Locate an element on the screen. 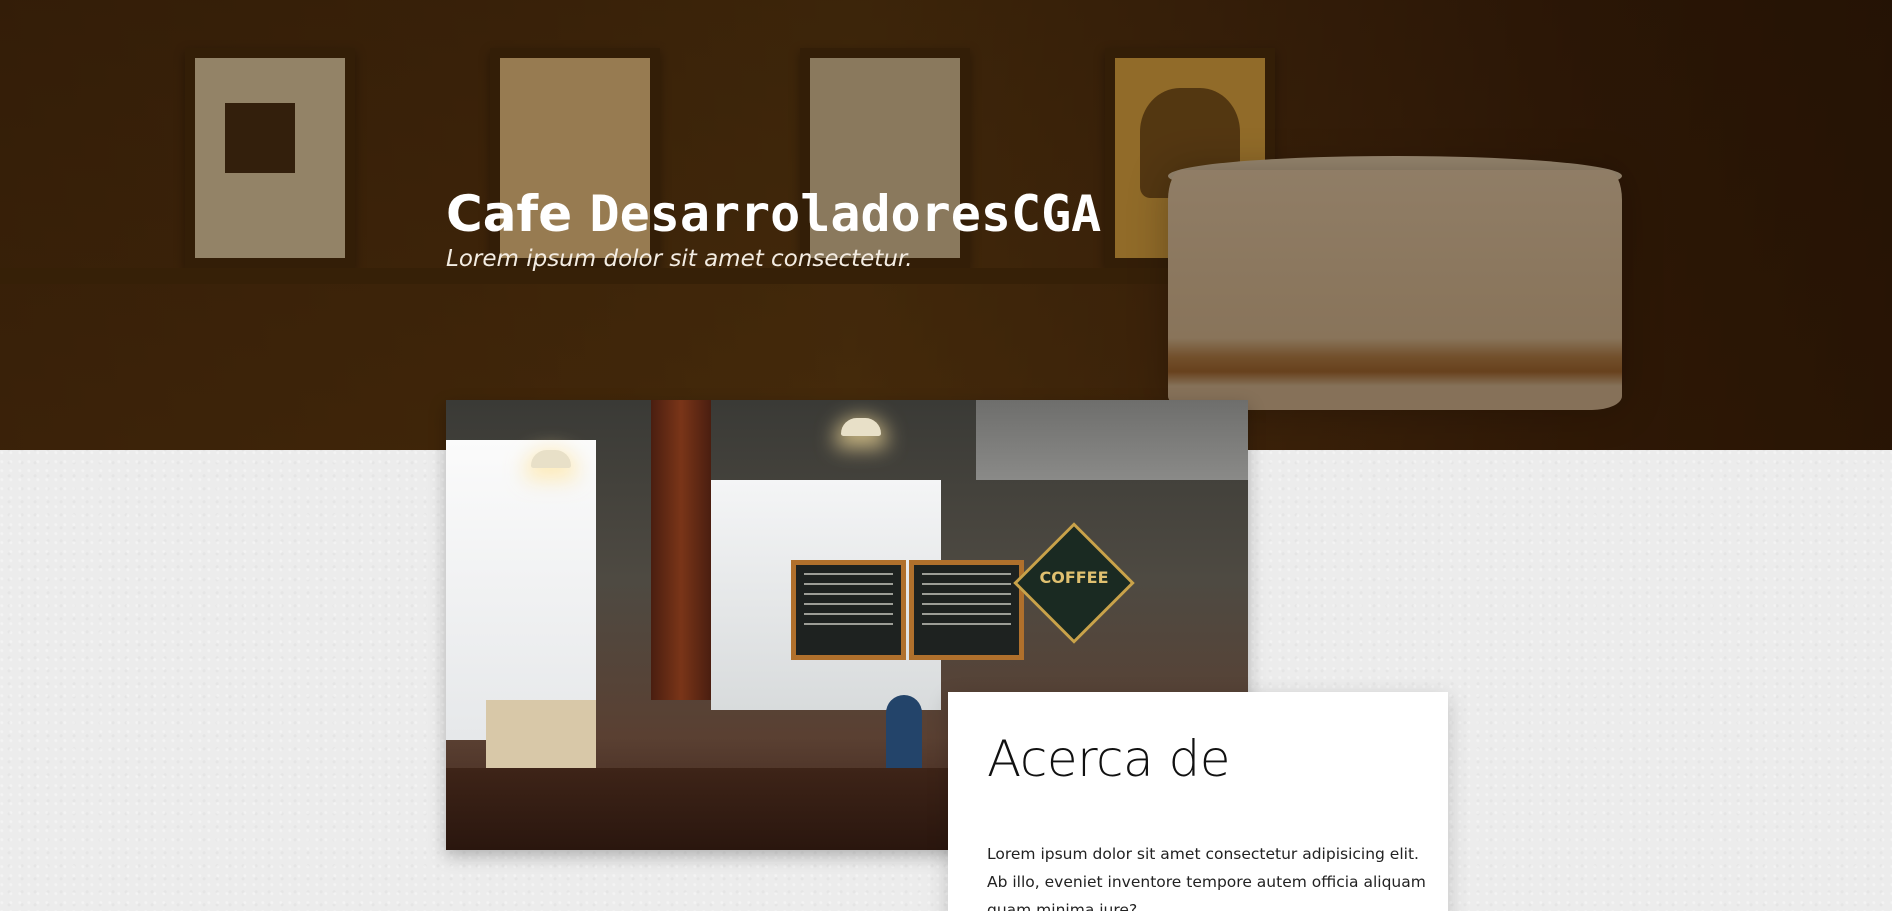 The width and height of the screenshot is (1892, 911). photo-crate is located at coordinates (541, 735).